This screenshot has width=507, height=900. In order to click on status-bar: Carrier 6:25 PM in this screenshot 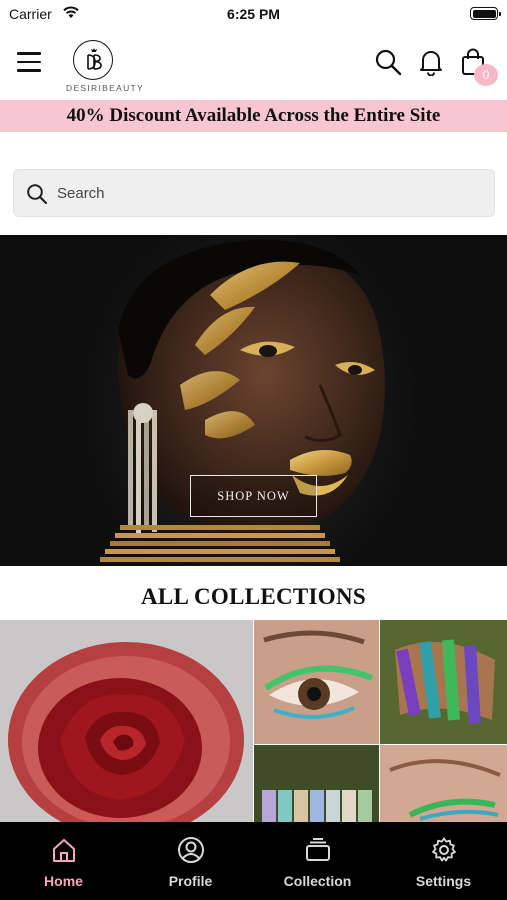, I will do `click(253, 15)`.